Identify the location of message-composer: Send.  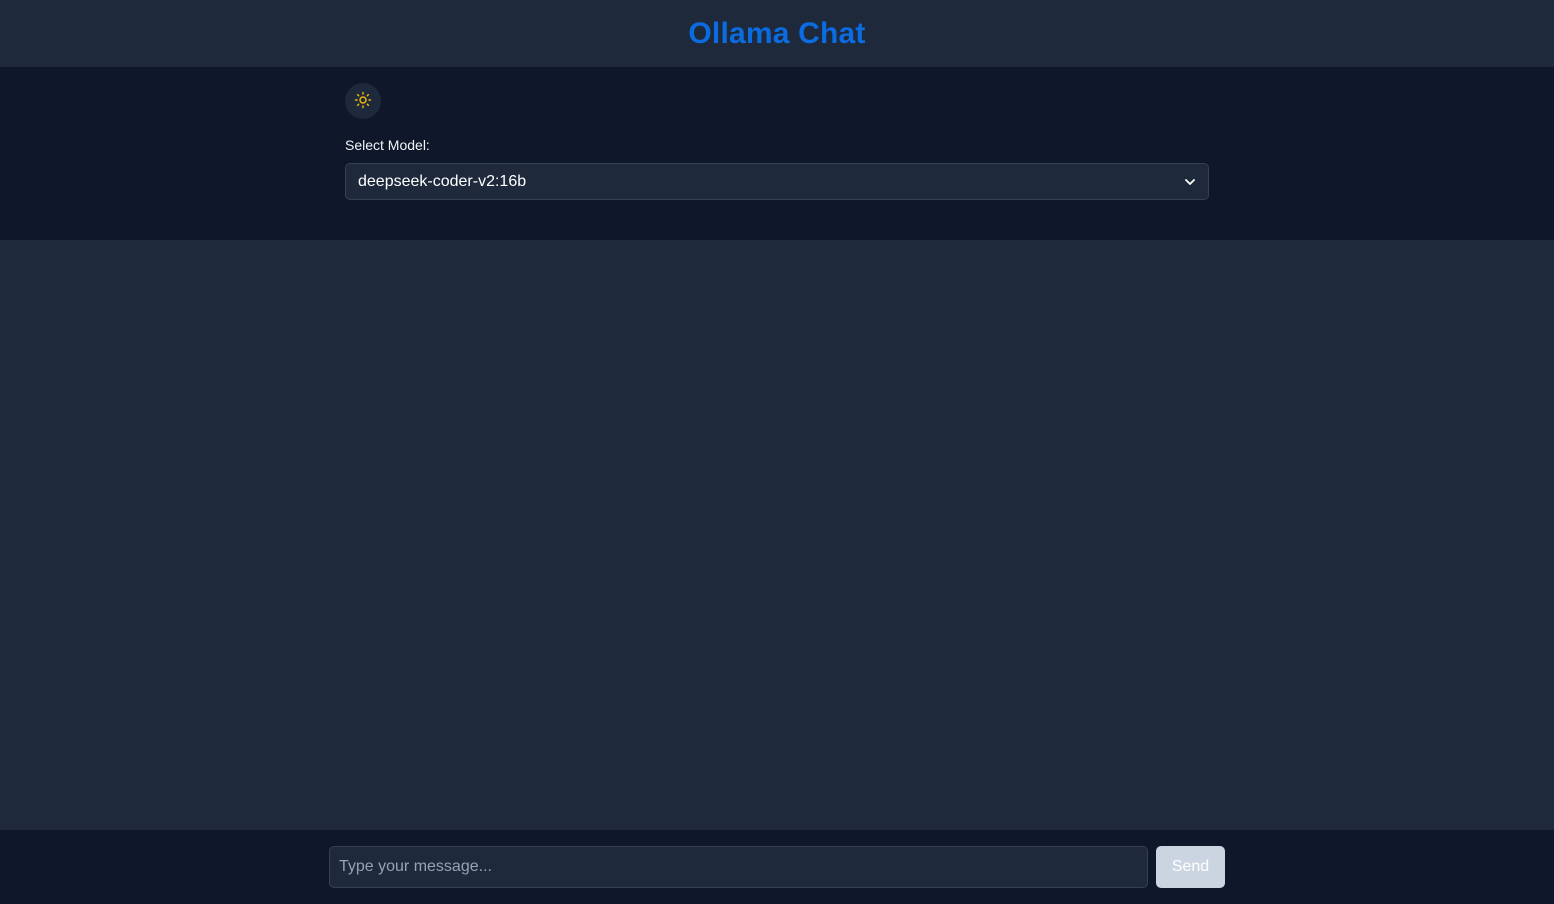
(777, 867).